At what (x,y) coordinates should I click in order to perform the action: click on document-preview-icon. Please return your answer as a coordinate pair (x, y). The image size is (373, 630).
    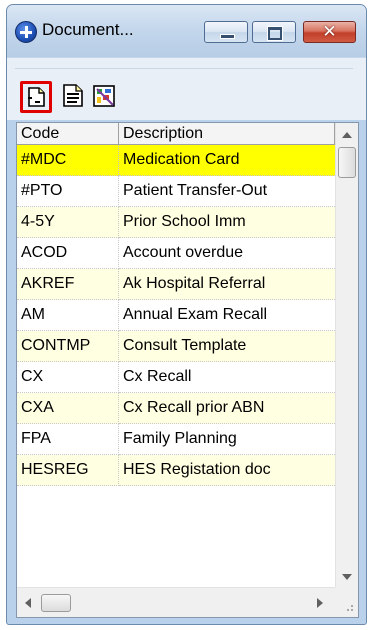
    Looking at the image, I should click on (73, 95).